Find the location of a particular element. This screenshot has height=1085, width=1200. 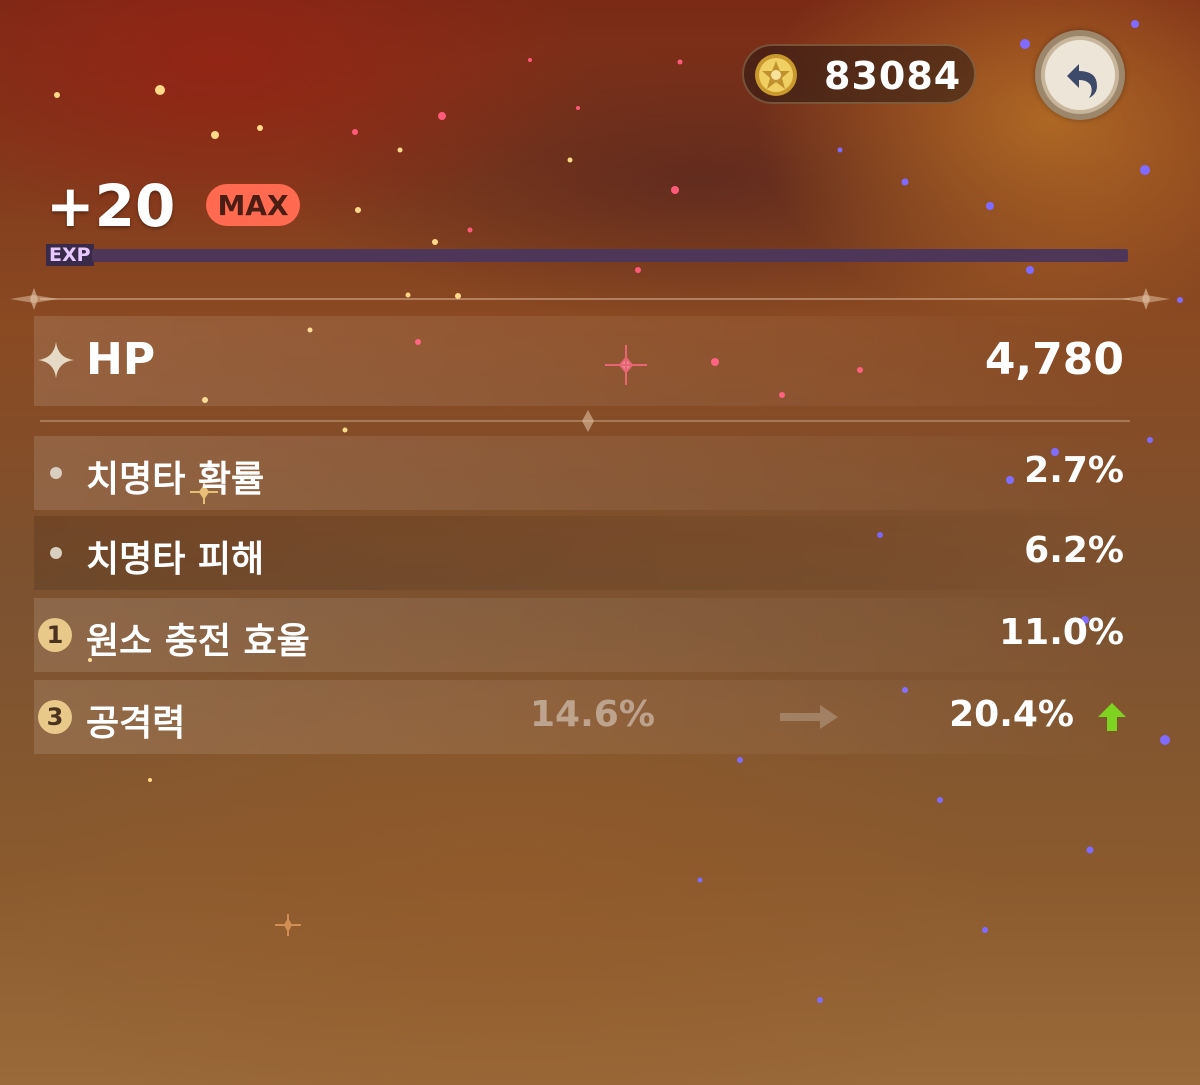

sub-stat-row: 치명타 피해 6.2% is located at coordinates (582, 553).